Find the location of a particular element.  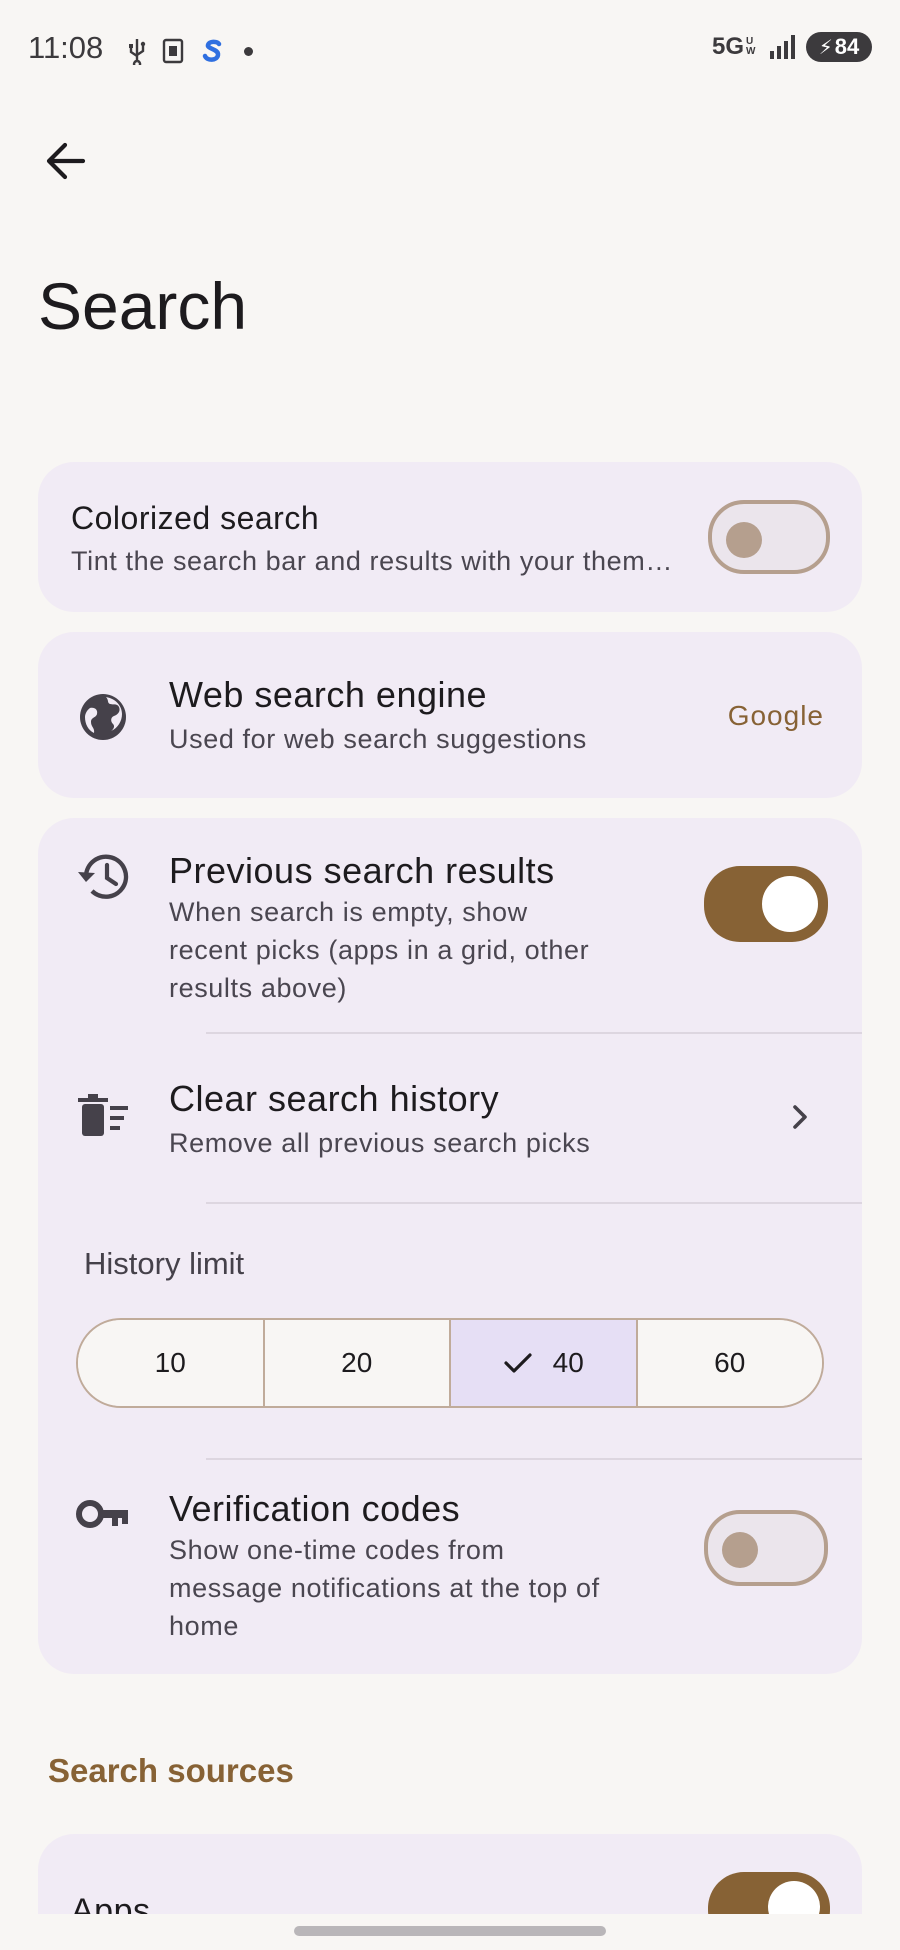

previous-results-title: Previous search results is located at coordinates (362, 870).